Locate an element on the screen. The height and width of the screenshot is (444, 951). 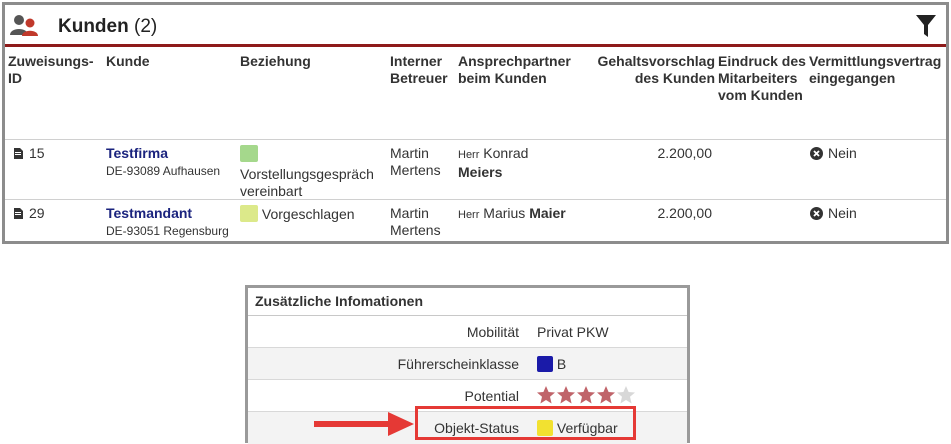
relation-cell: Vorgeschlagen is located at coordinates (315, 214).